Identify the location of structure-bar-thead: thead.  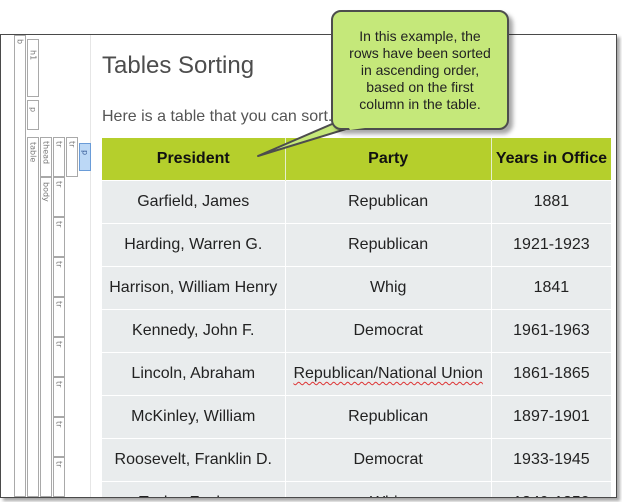
(46, 157).